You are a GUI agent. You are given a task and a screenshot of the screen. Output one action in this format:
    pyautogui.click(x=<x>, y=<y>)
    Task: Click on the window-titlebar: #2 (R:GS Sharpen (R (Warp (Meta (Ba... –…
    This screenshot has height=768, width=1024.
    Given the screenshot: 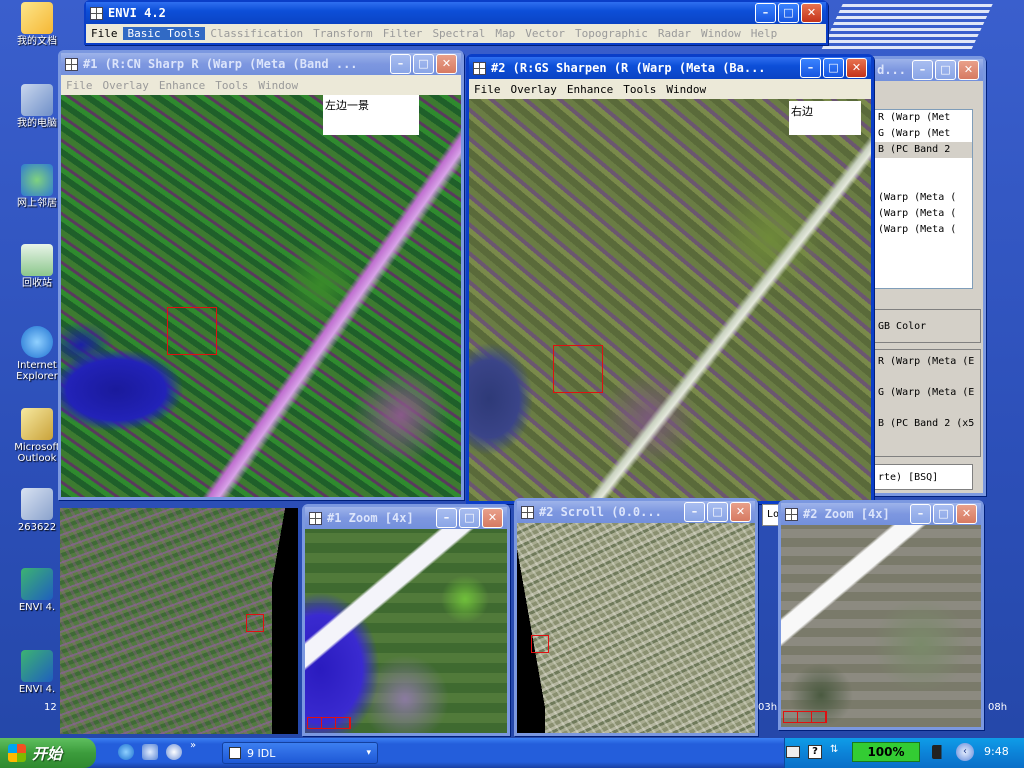 What is the action you would take?
    pyautogui.click(x=670, y=68)
    